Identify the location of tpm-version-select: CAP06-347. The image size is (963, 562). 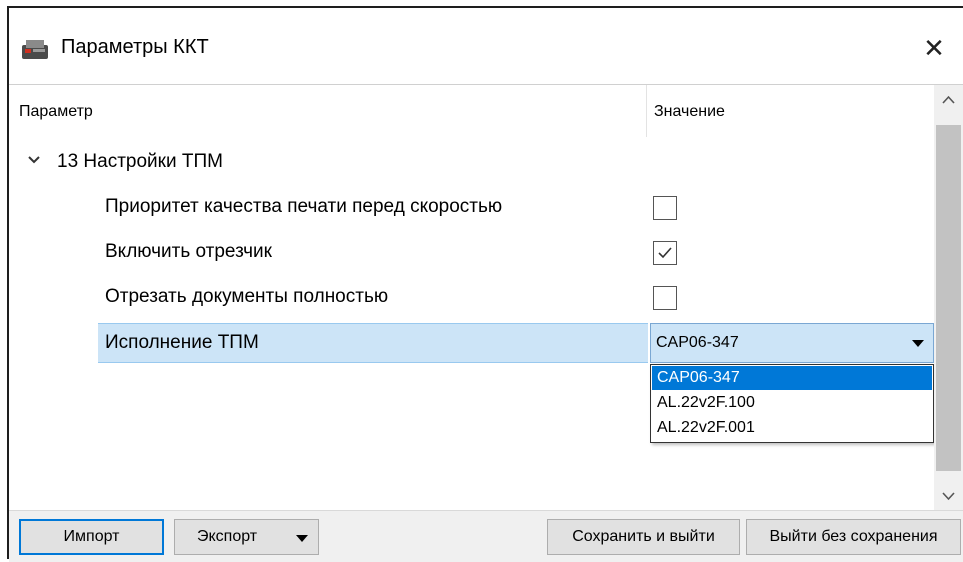
(792, 343).